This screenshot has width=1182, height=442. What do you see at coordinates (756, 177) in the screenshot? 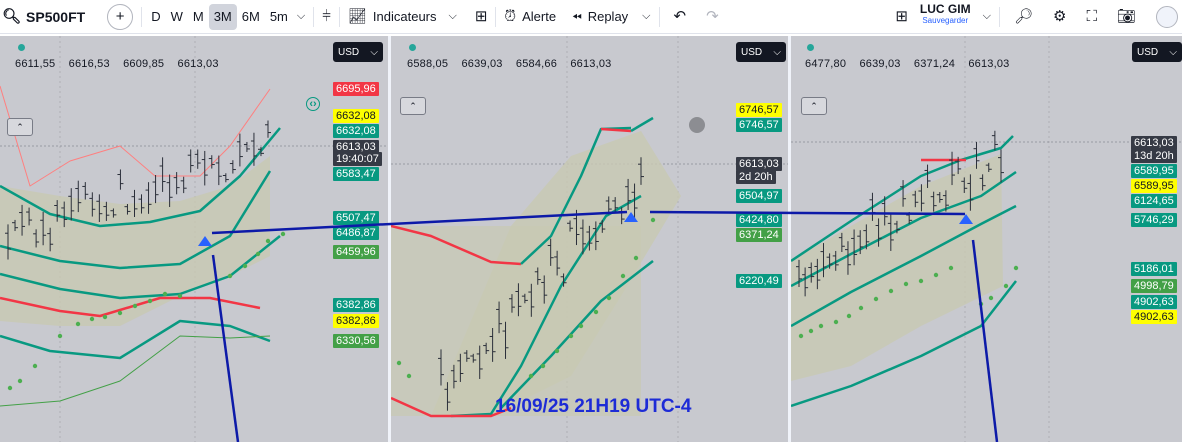
I see `countdown-tag: 2d 20h` at bounding box center [756, 177].